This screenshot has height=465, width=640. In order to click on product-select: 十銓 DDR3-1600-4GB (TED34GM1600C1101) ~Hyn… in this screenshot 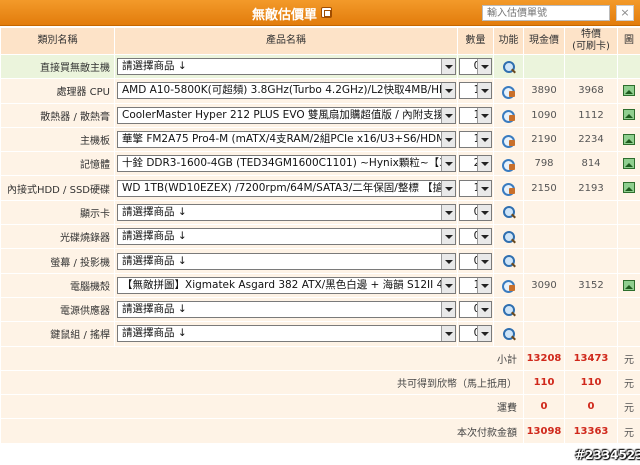, I will do `click(286, 164)`.